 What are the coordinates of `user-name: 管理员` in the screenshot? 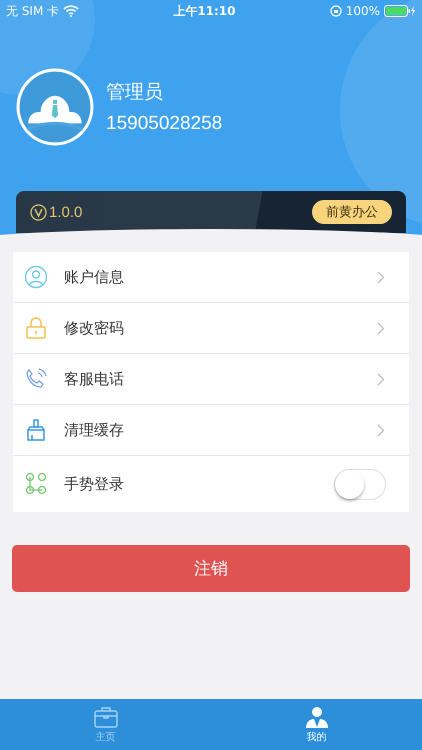 It's located at (135, 92).